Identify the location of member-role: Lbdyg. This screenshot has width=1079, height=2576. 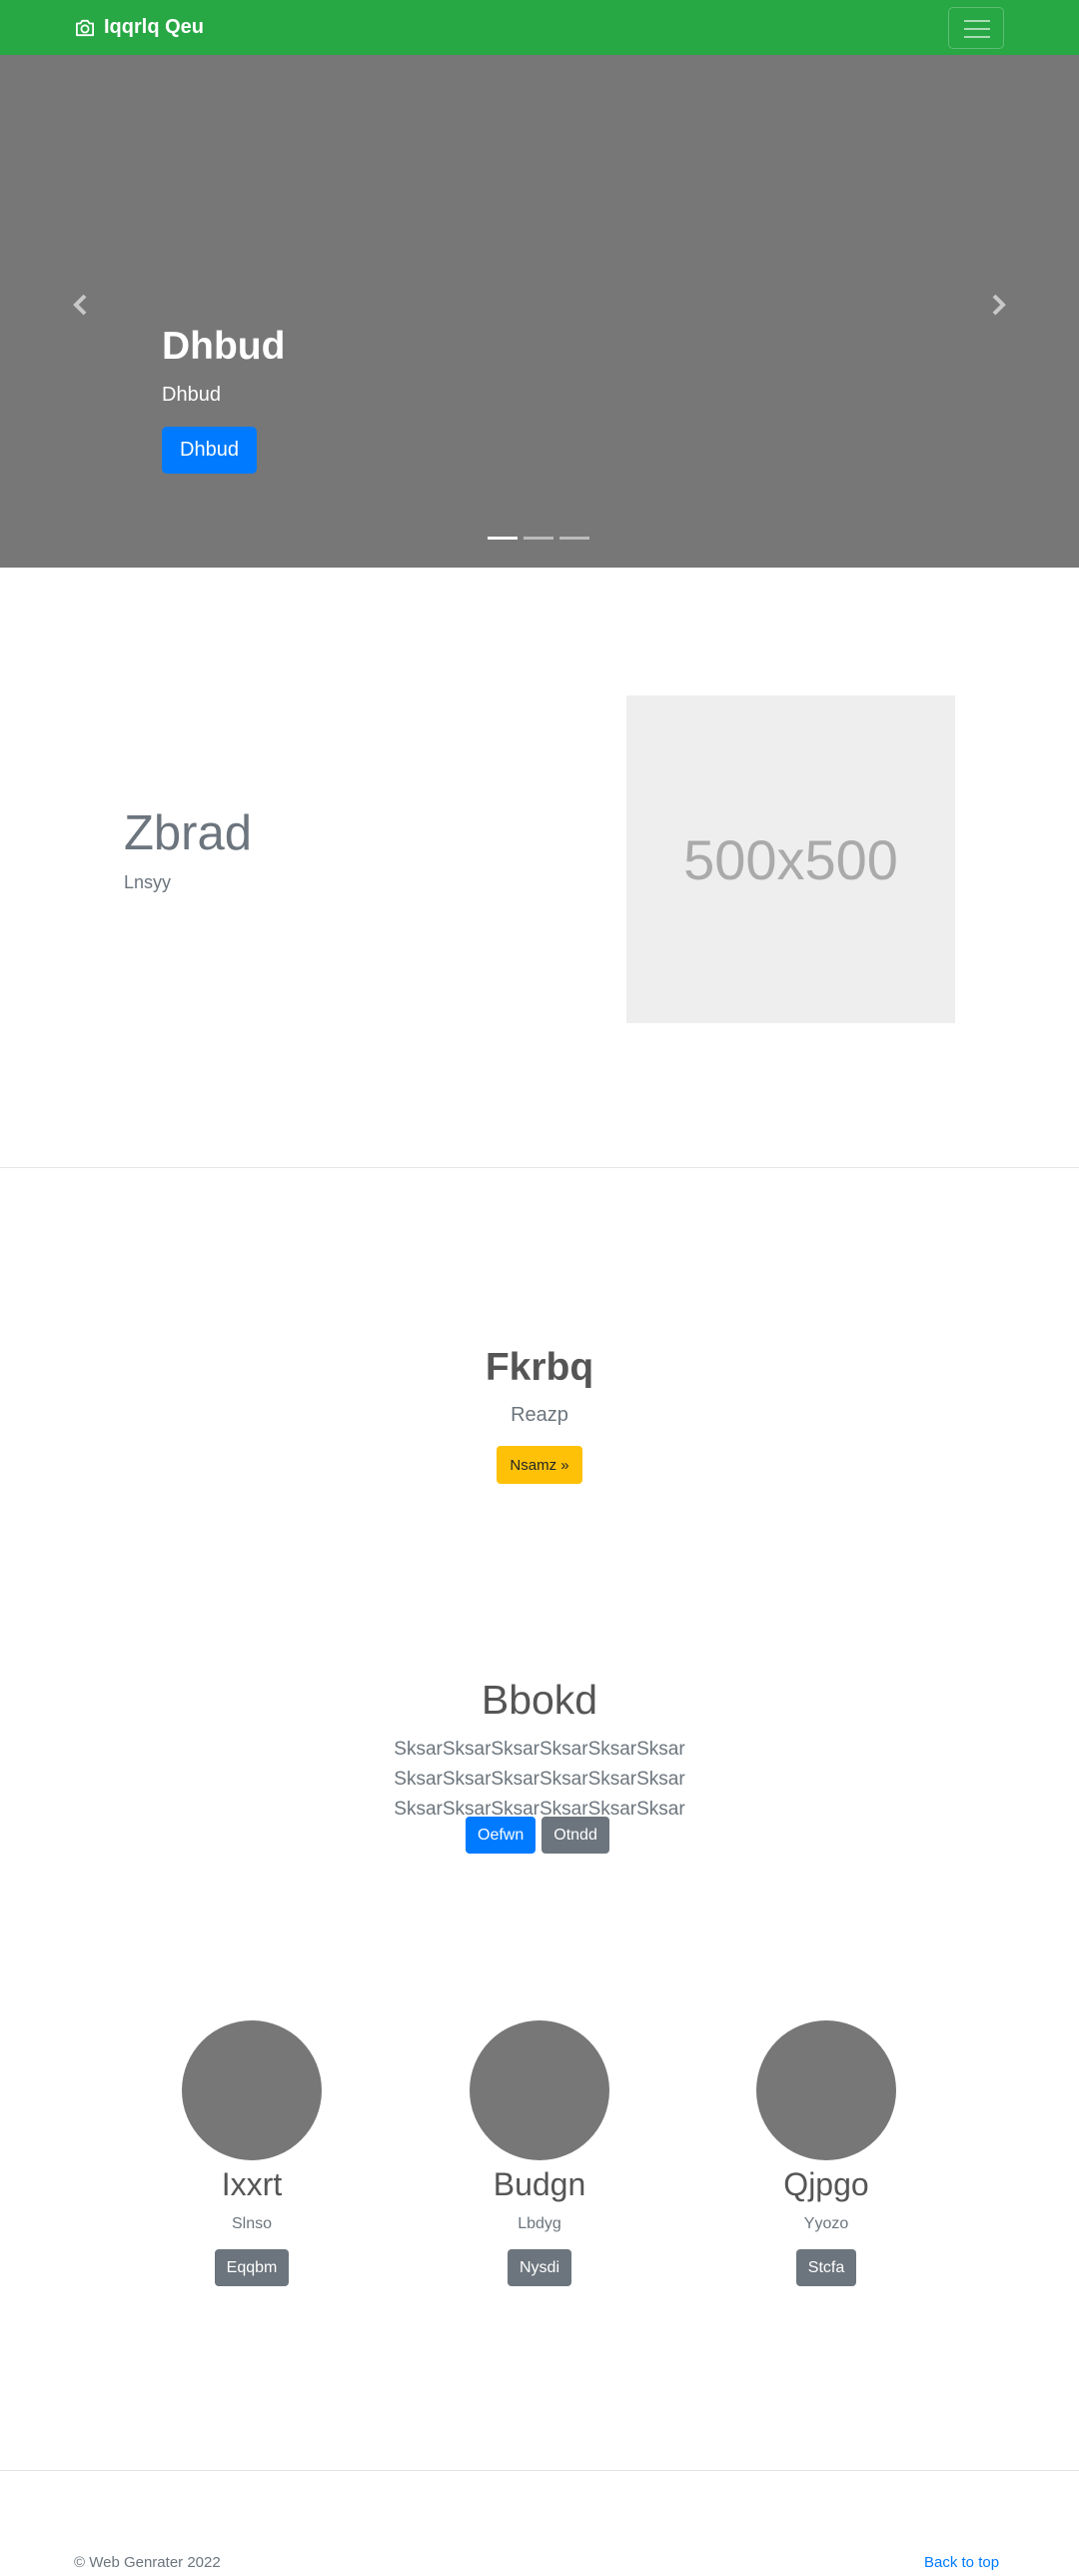
(539, 2223).